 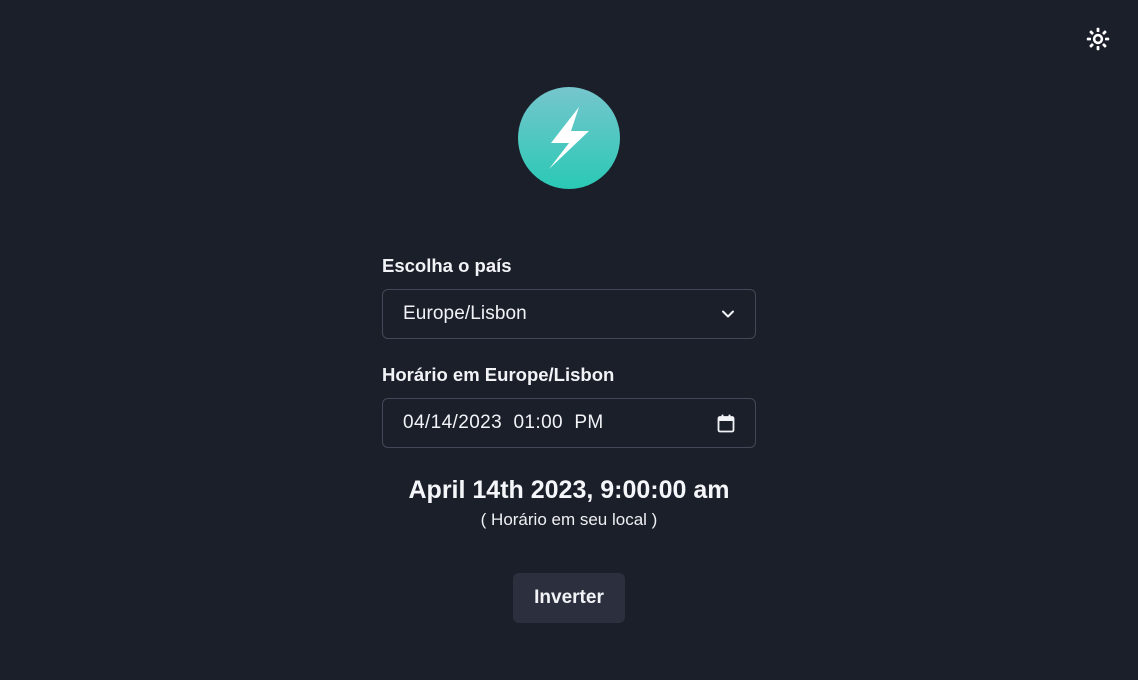 I want to click on theme-toggle-button, so click(x=1098, y=39).